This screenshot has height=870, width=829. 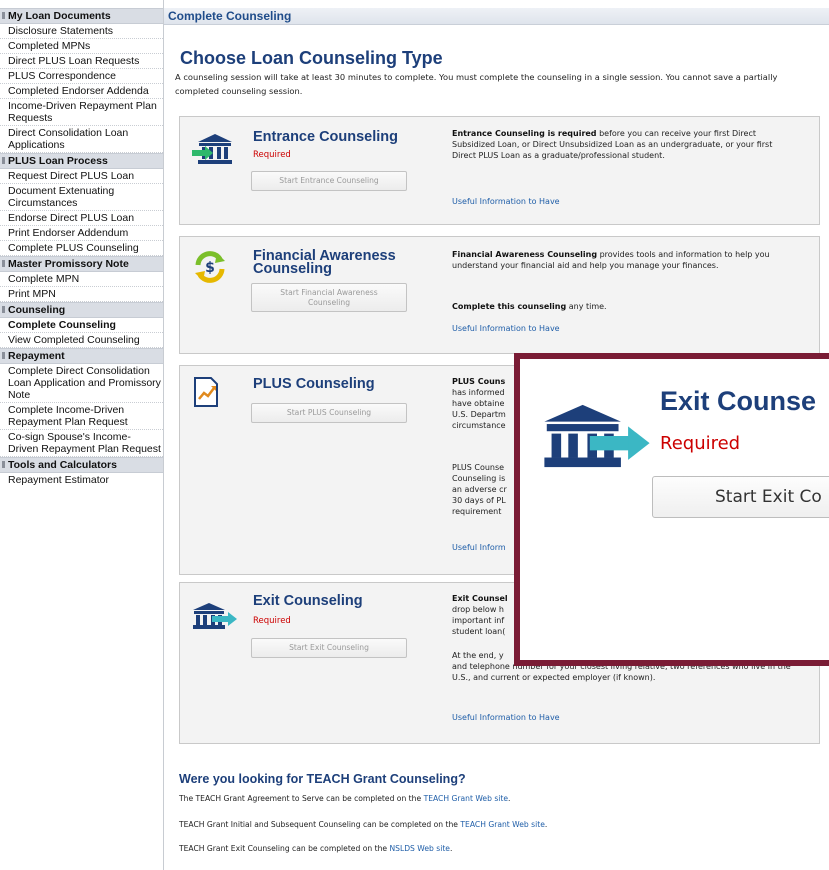 What do you see at coordinates (329, 297) in the screenshot?
I see `start-financial-awareness-button: Start Financial Awareness Counseling` at bounding box center [329, 297].